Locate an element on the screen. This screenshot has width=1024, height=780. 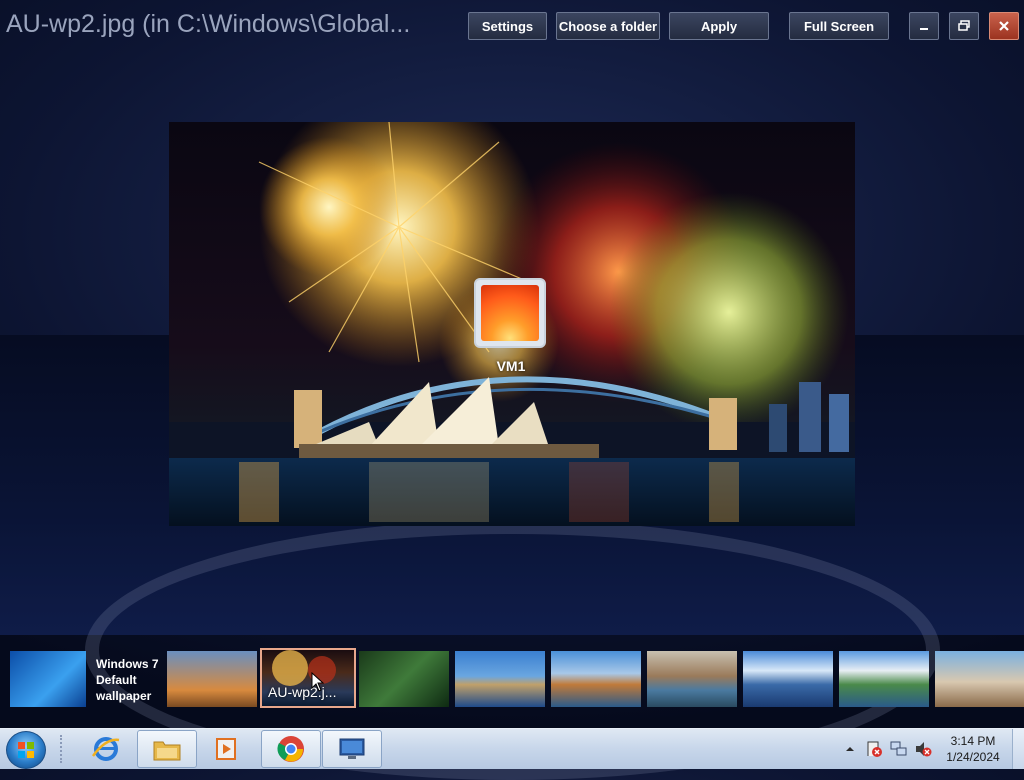
monitor-icon is located at coordinates (352, 748).